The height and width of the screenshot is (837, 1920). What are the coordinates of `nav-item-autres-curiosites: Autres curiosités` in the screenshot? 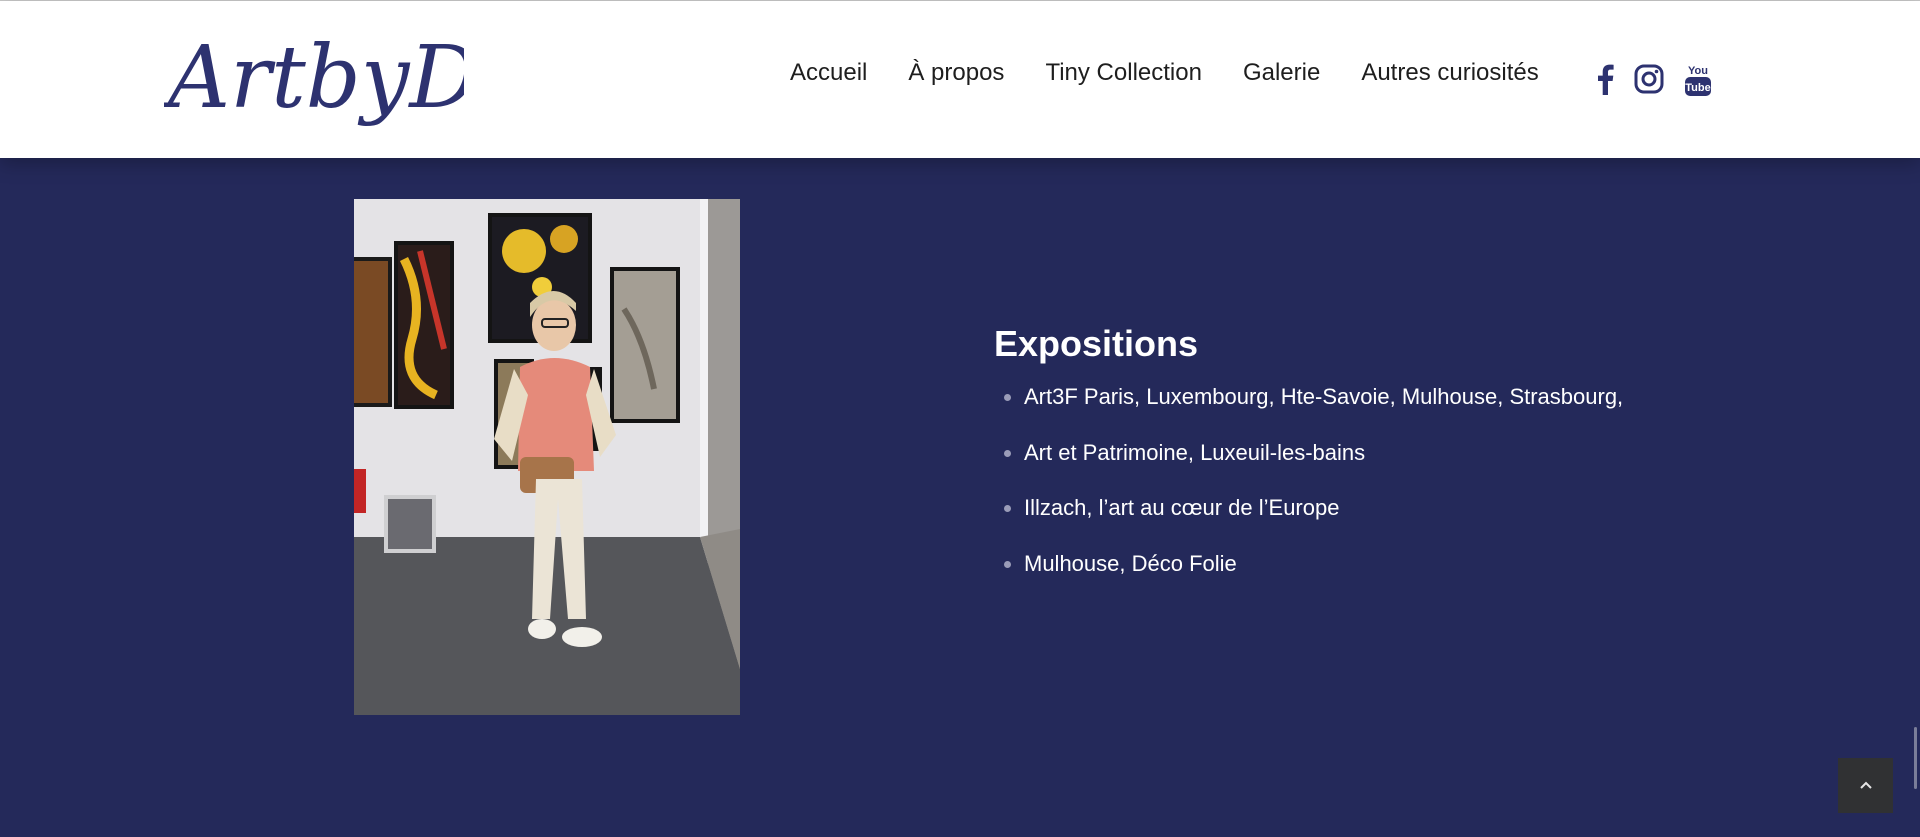 It's located at (1449, 73).